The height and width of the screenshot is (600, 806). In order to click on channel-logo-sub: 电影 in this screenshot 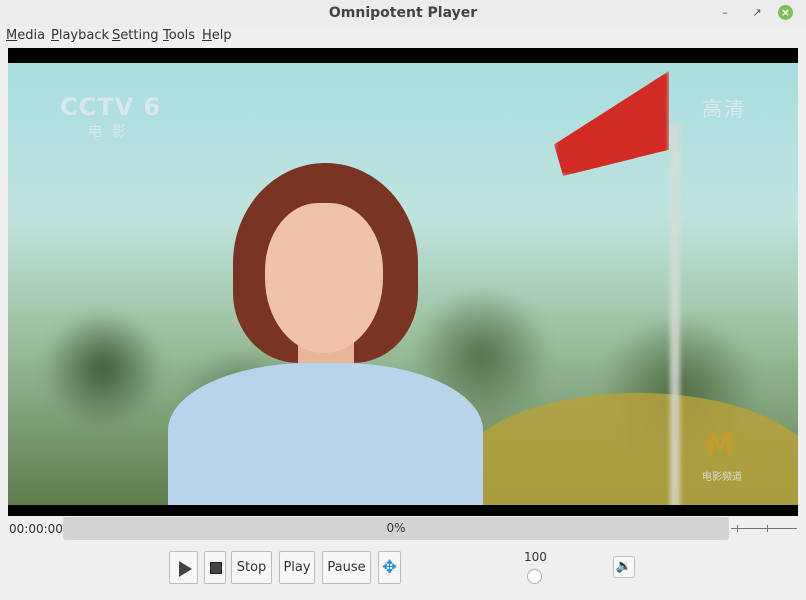, I will do `click(112, 132)`.